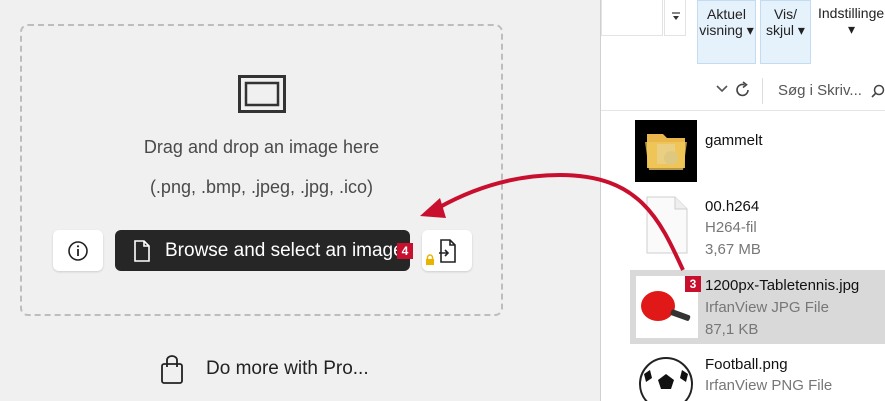  Describe the element at coordinates (769, 385) in the screenshot. I see `file-type: IrfanView PNG File` at that location.